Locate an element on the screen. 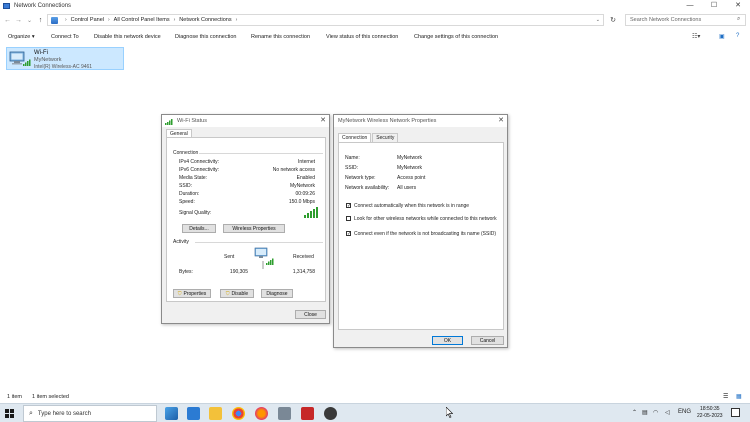 The height and width of the screenshot is (422, 750). details-view-icon: ☰ is located at coordinates (725, 396).